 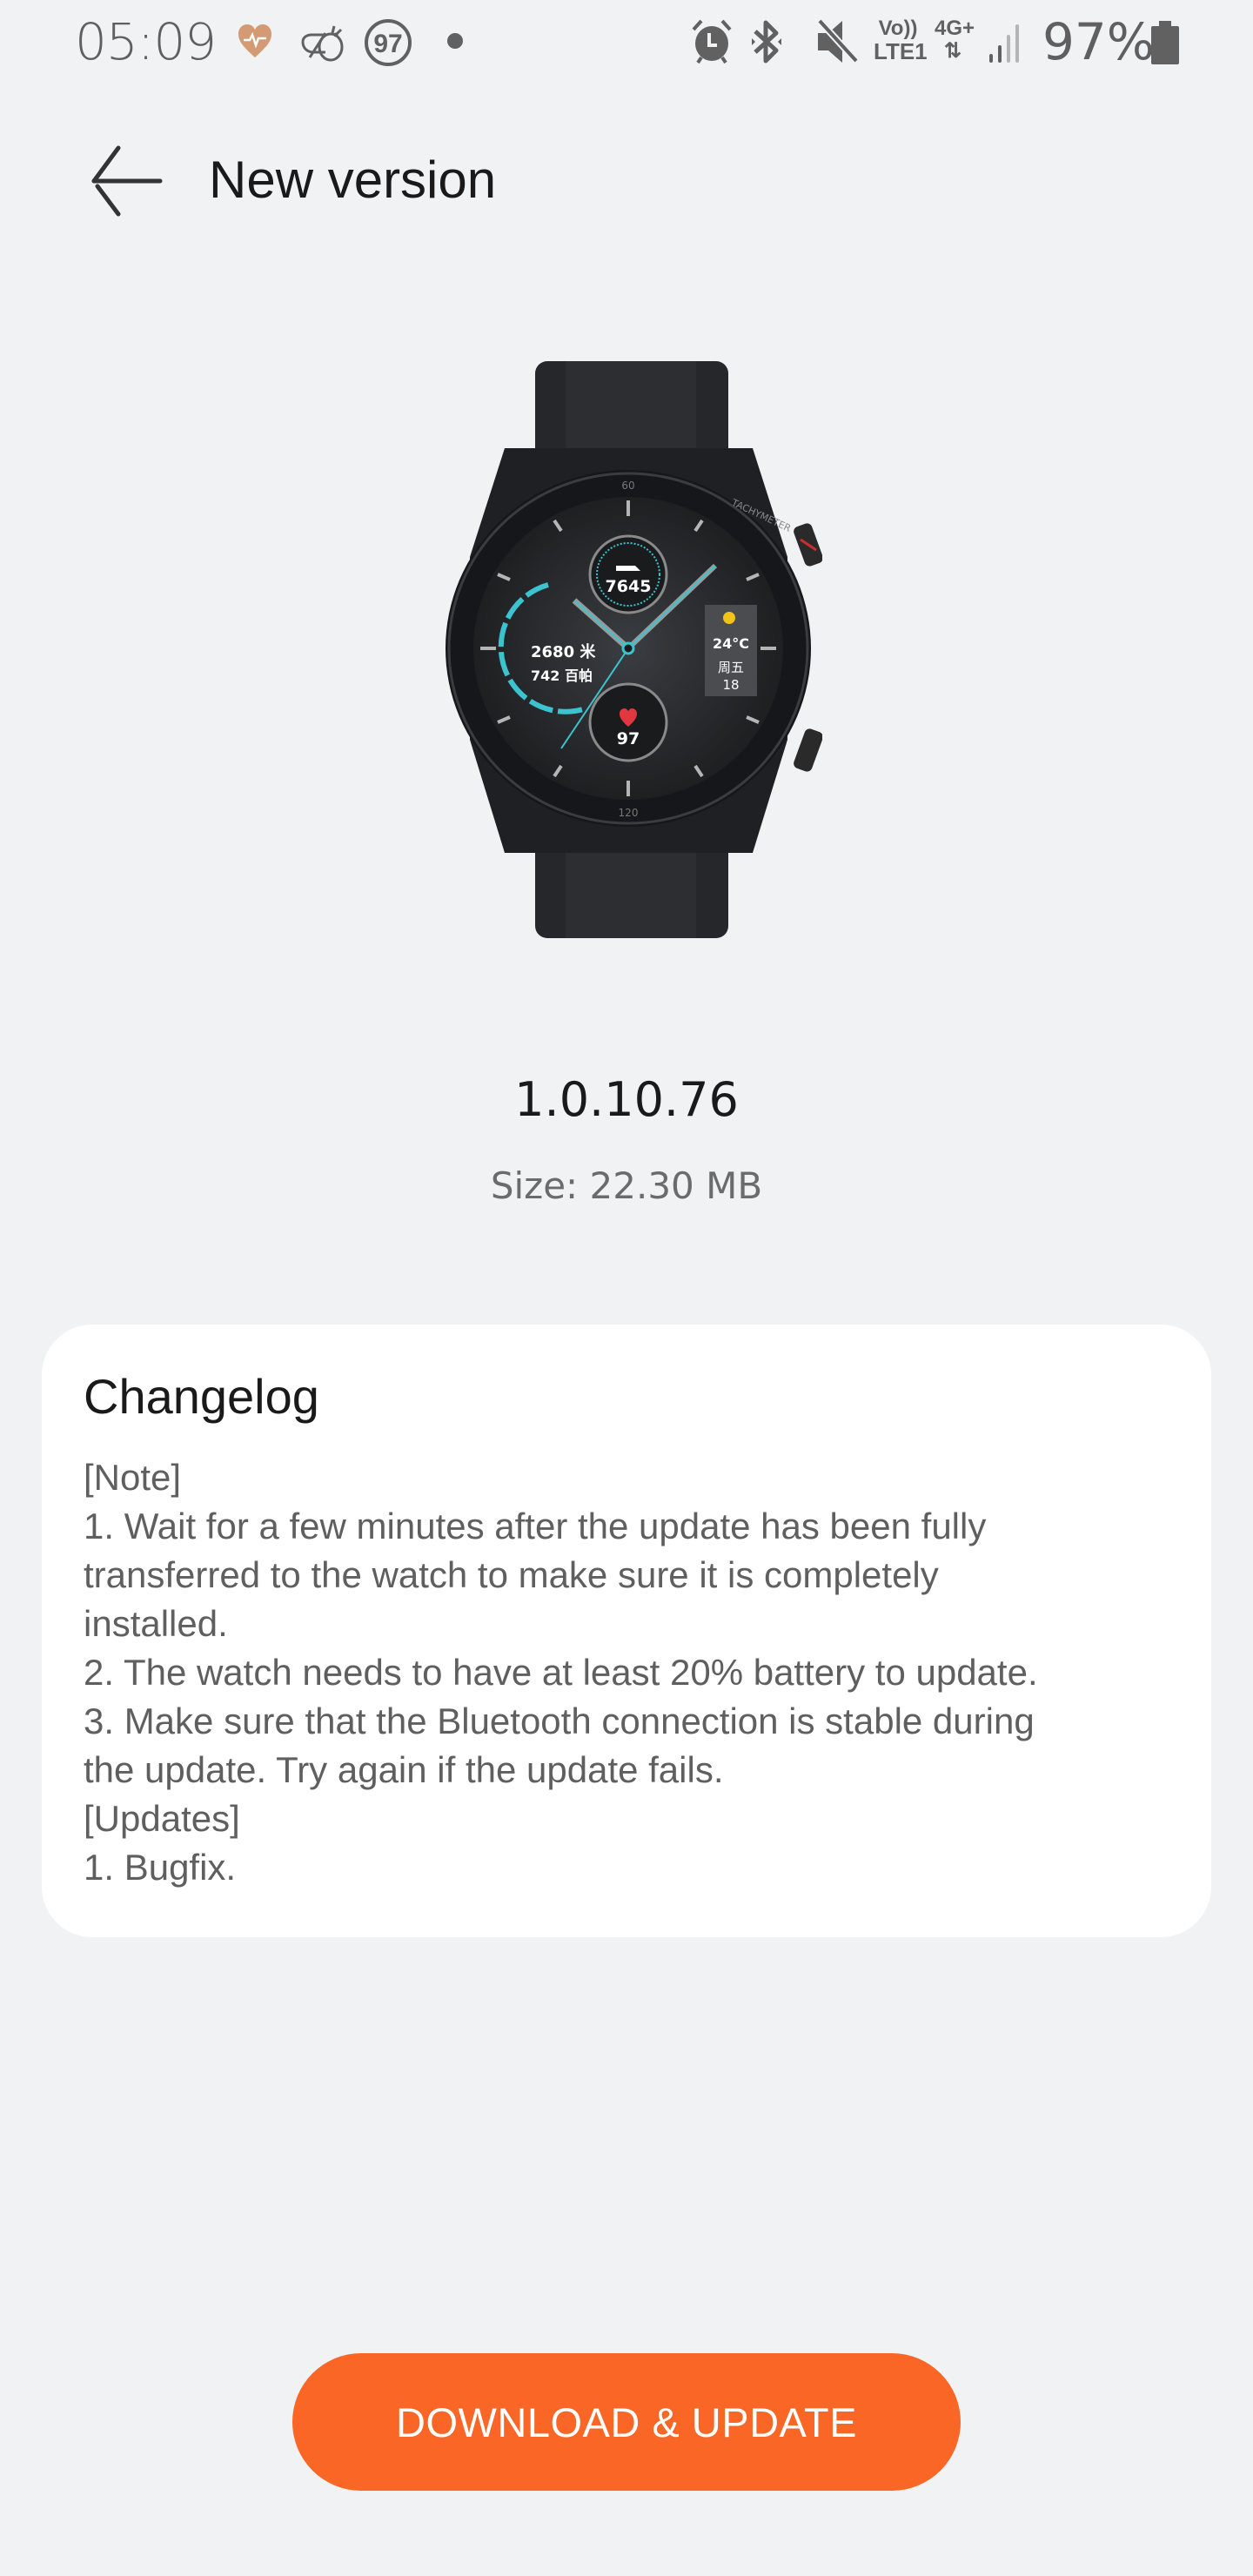 I want to click on mute-icon, so click(x=838, y=41).